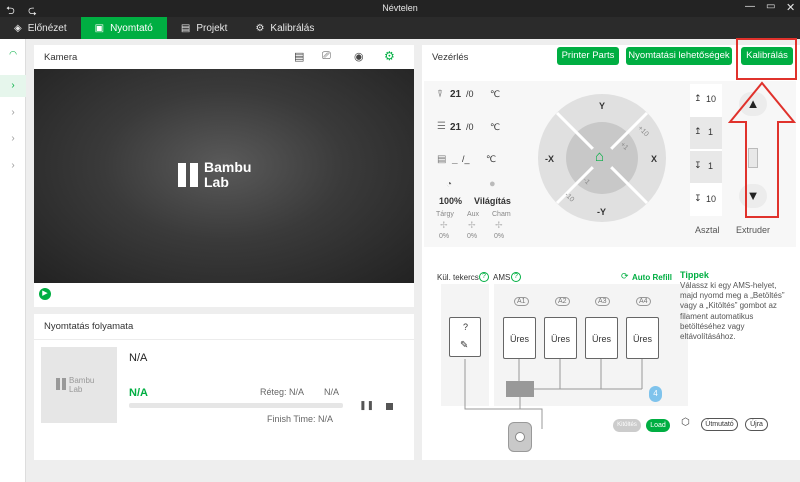 Image resolution: width=800 pixels, height=482 pixels. Describe the element at coordinates (756, 424) in the screenshot. I see `retry-button: Újra` at that location.